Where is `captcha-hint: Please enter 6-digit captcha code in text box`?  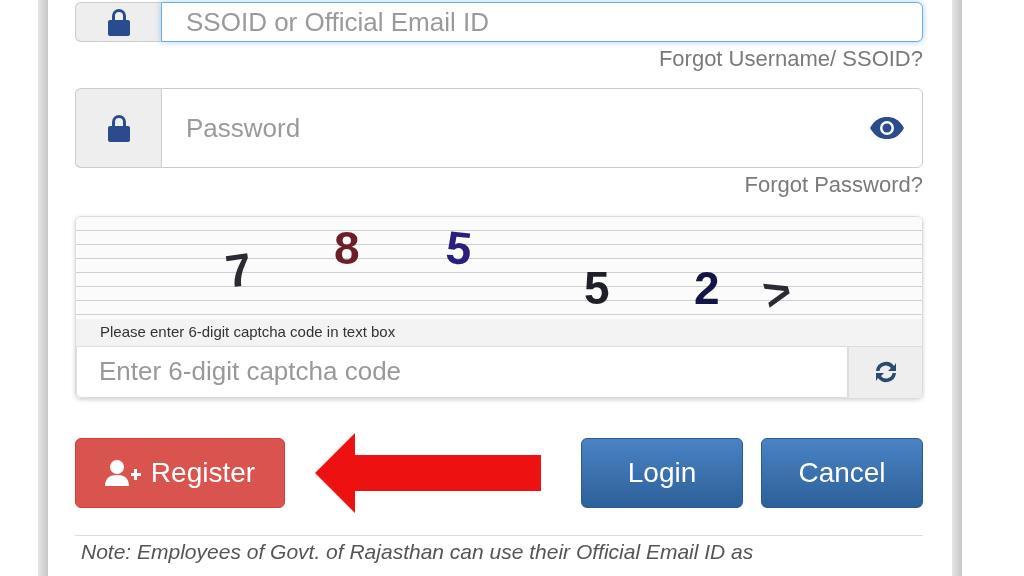 captcha-hint: Please enter 6-digit captcha code in text box is located at coordinates (499, 332).